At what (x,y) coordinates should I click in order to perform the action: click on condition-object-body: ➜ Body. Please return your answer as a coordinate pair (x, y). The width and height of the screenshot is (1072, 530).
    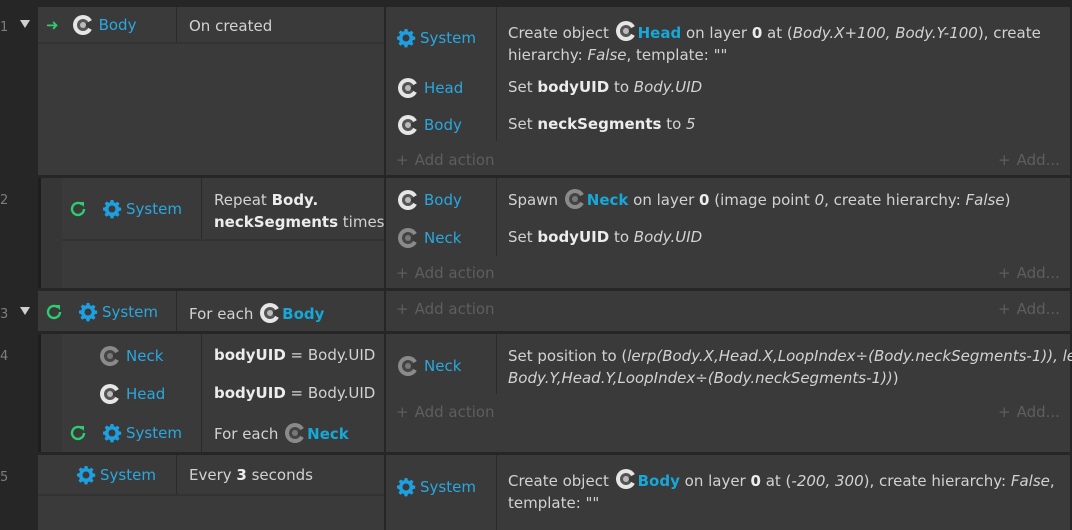
    Looking at the image, I should click on (91, 25).